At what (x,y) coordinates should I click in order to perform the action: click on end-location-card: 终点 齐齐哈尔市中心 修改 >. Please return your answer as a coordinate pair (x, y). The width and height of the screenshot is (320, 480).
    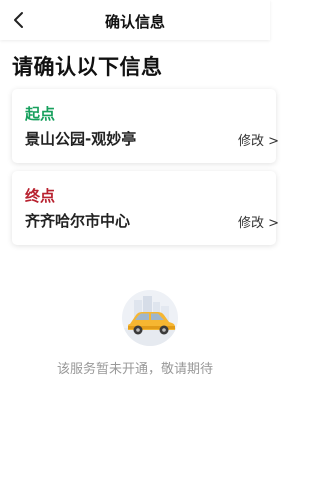
    Looking at the image, I should click on (145, 208).